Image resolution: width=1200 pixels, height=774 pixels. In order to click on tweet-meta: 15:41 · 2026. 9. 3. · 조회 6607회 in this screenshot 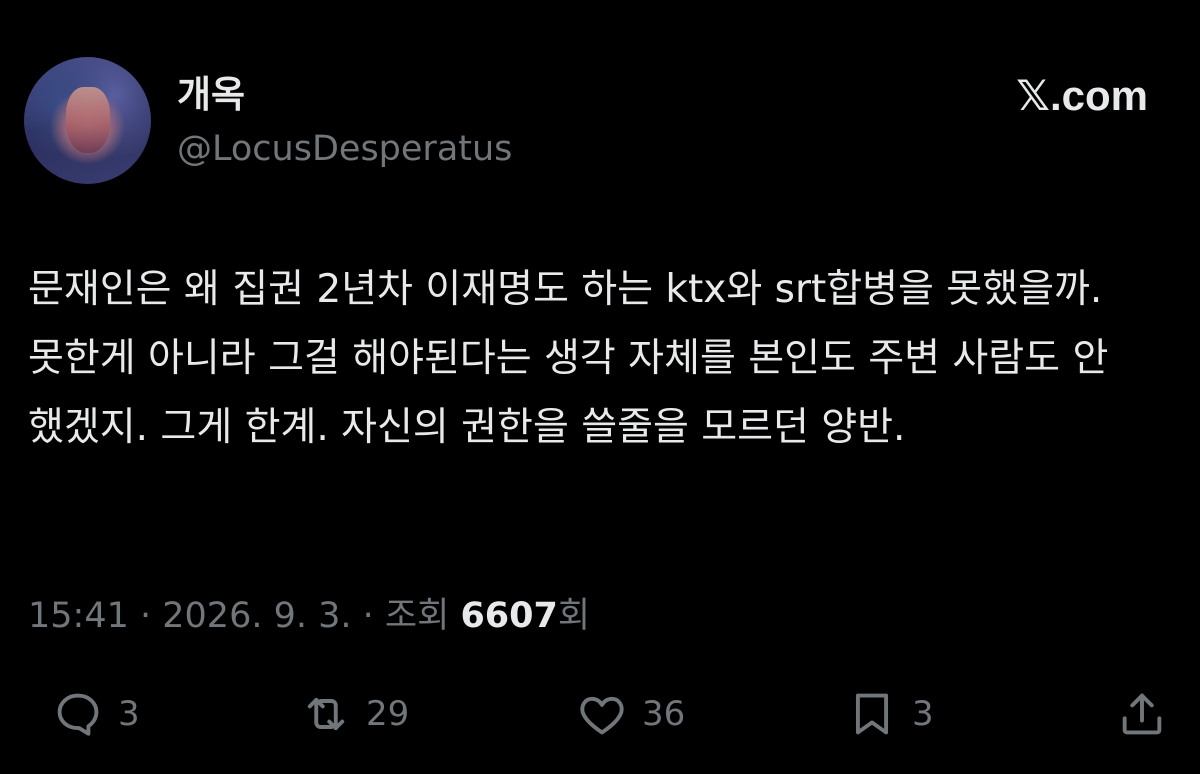, I will do `click(309, 616)`.